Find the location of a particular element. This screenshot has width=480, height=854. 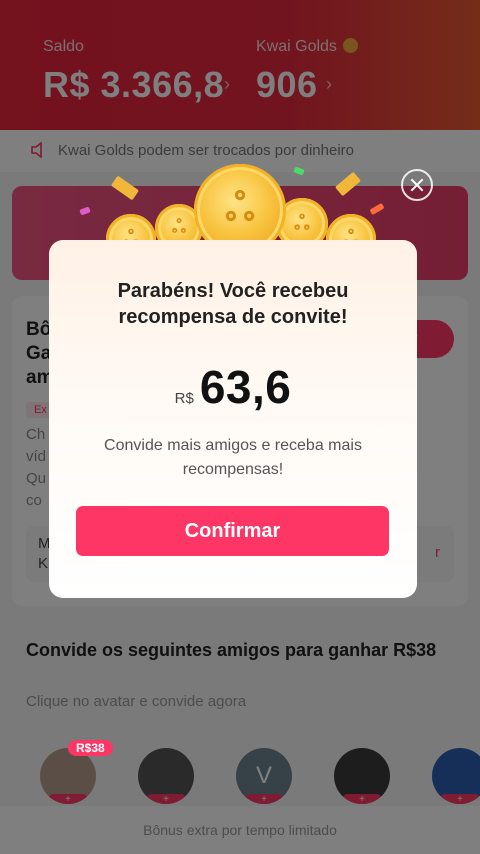

amount-value: 63,6 is located at coordinates (245, 387).